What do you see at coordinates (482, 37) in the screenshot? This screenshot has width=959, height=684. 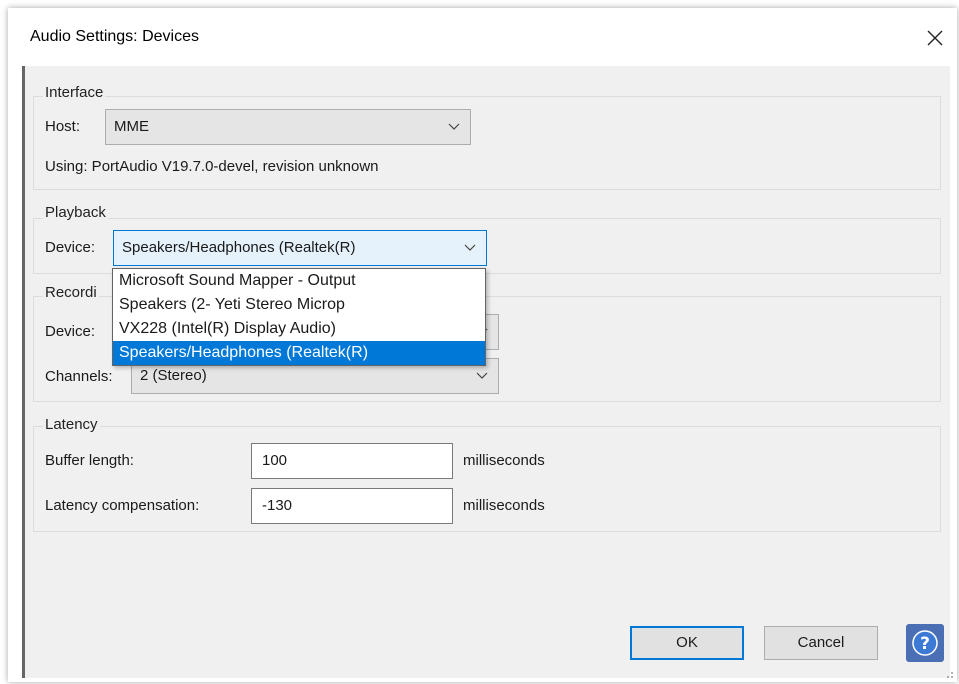 I see `title-bar: Audio Settings: Devices` at bounding box center [482, 37].